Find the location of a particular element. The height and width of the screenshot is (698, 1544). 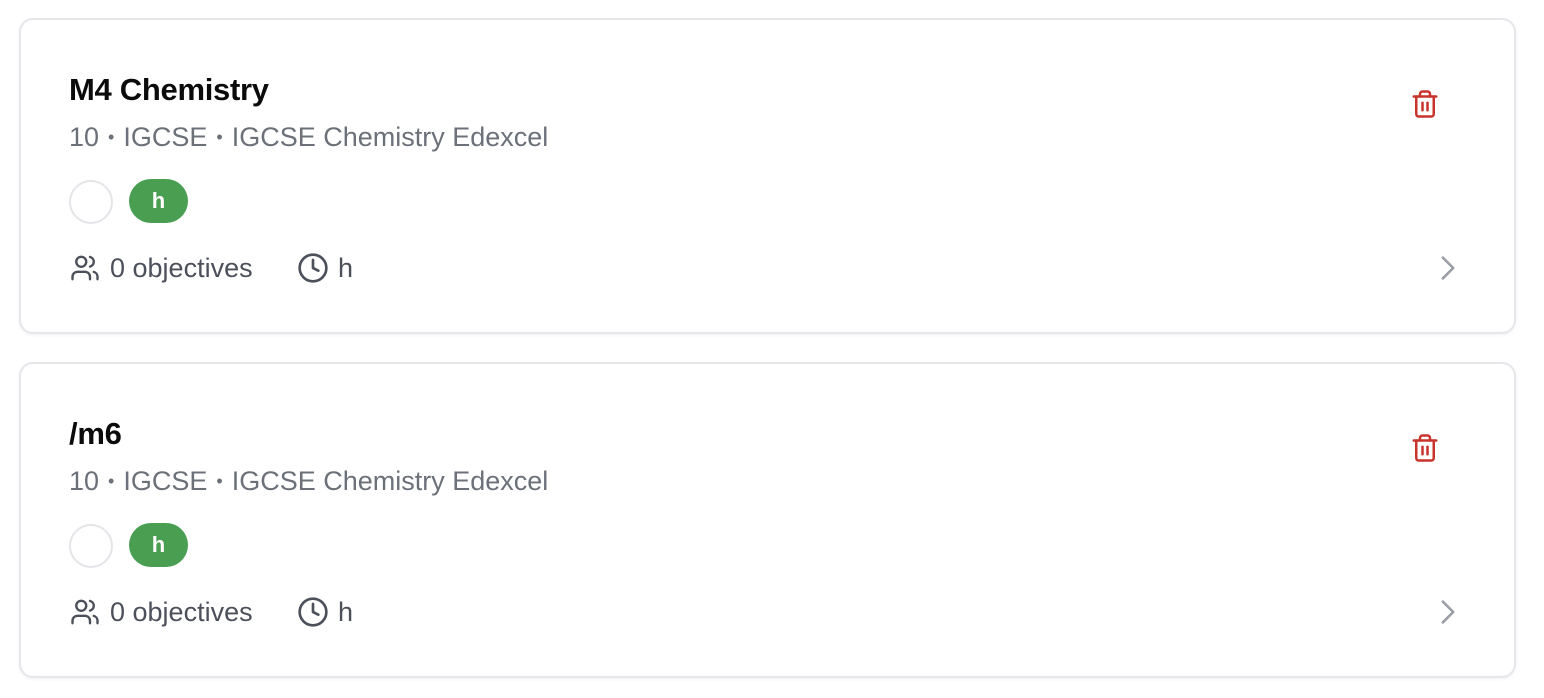

card-title: M4 Chemistry is located at coordinates (169, 89).